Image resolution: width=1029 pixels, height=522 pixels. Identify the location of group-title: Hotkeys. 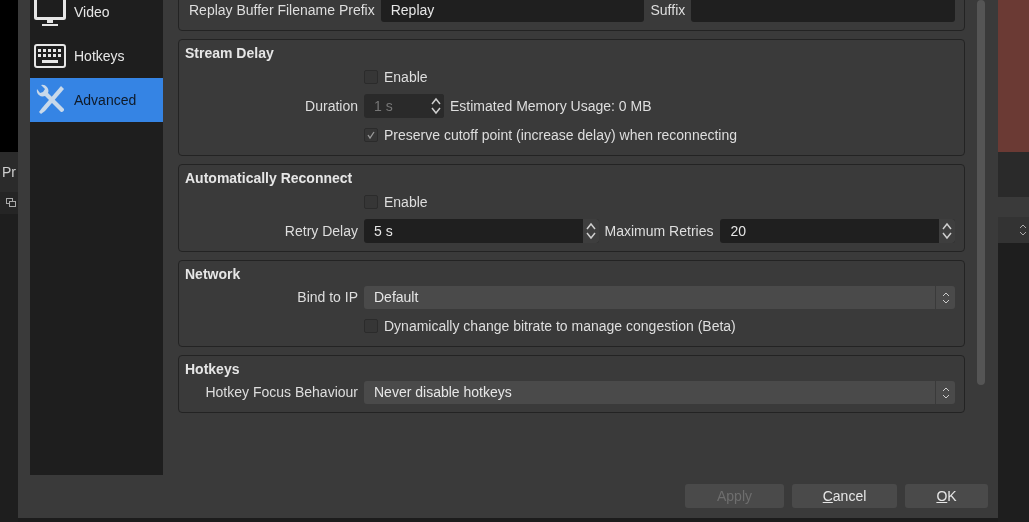
(213, 369).